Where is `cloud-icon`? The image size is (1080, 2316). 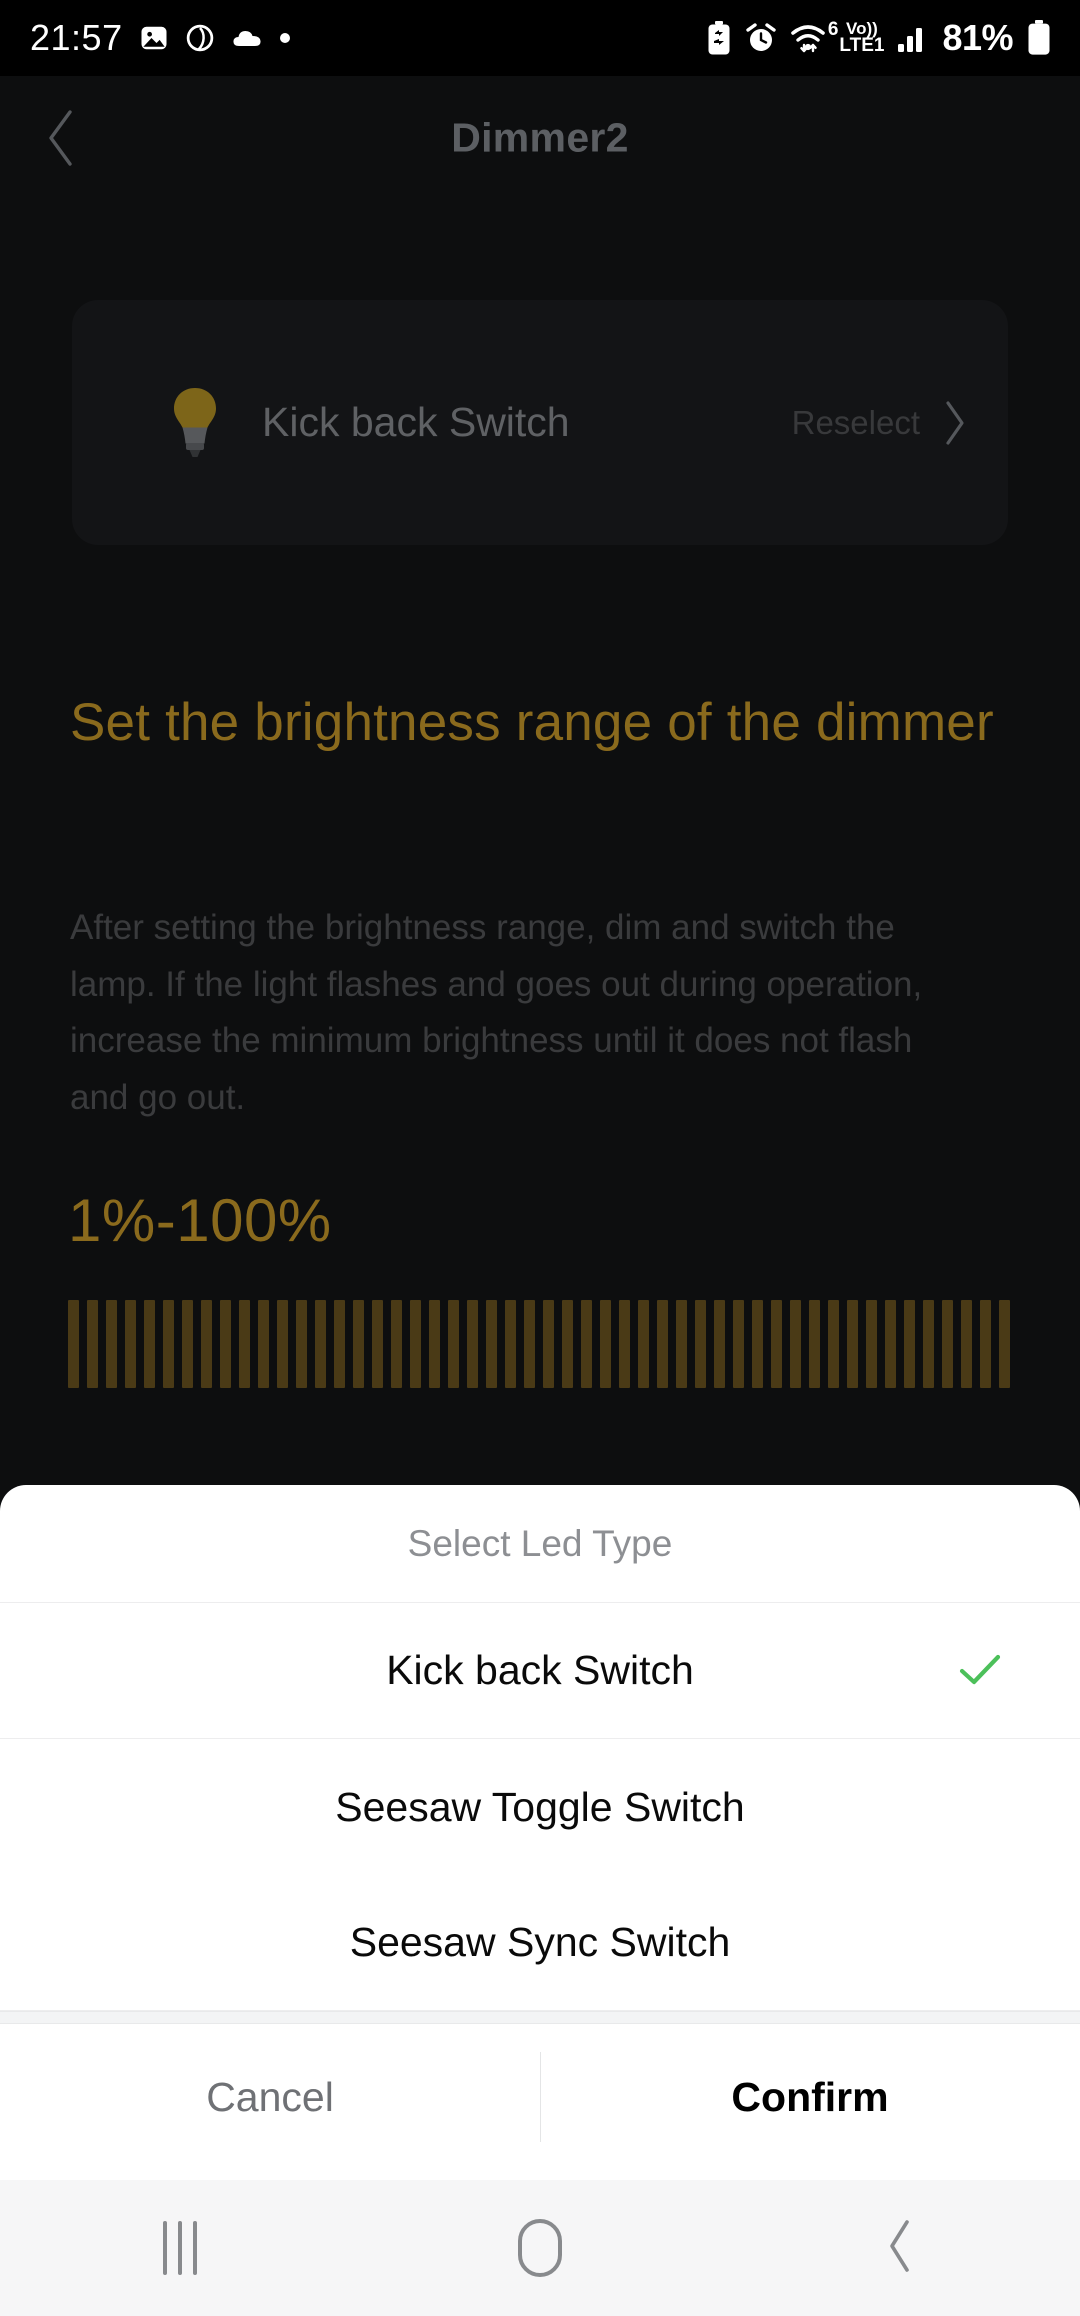
cloud-icon is located at coordinates (247, 38).